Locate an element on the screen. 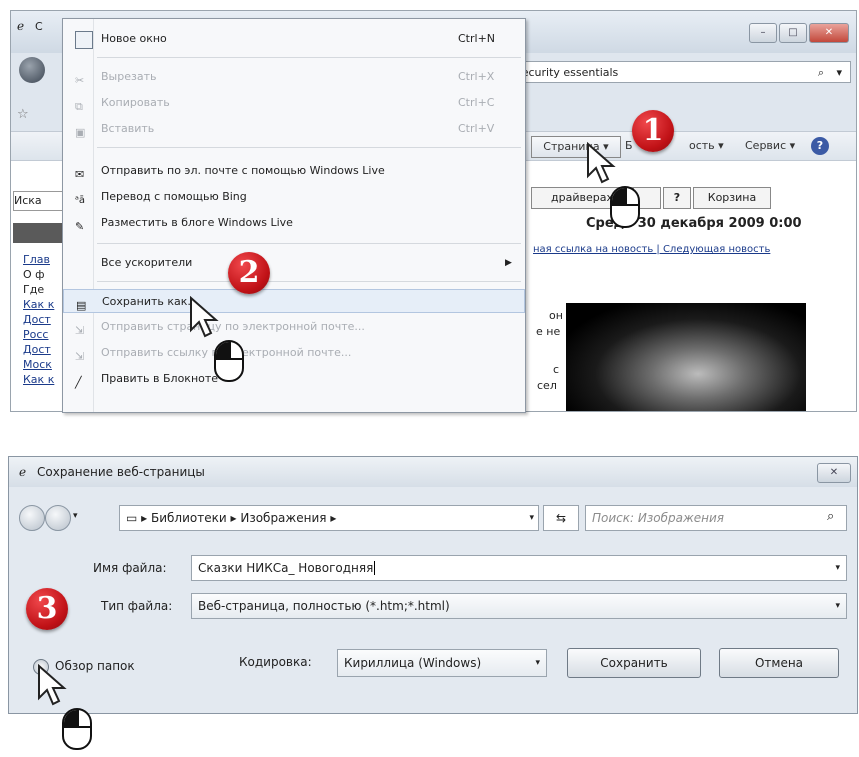 The image size is (859, 757). menu-item-label: Вставить is located at coordinates (128, 128).